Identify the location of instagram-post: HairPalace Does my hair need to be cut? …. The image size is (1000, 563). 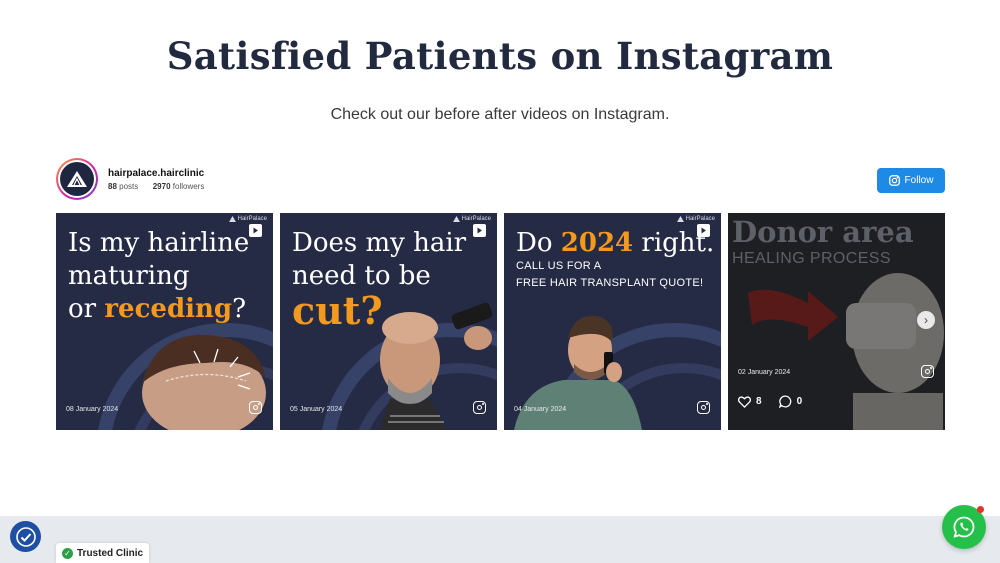
(388, 321).